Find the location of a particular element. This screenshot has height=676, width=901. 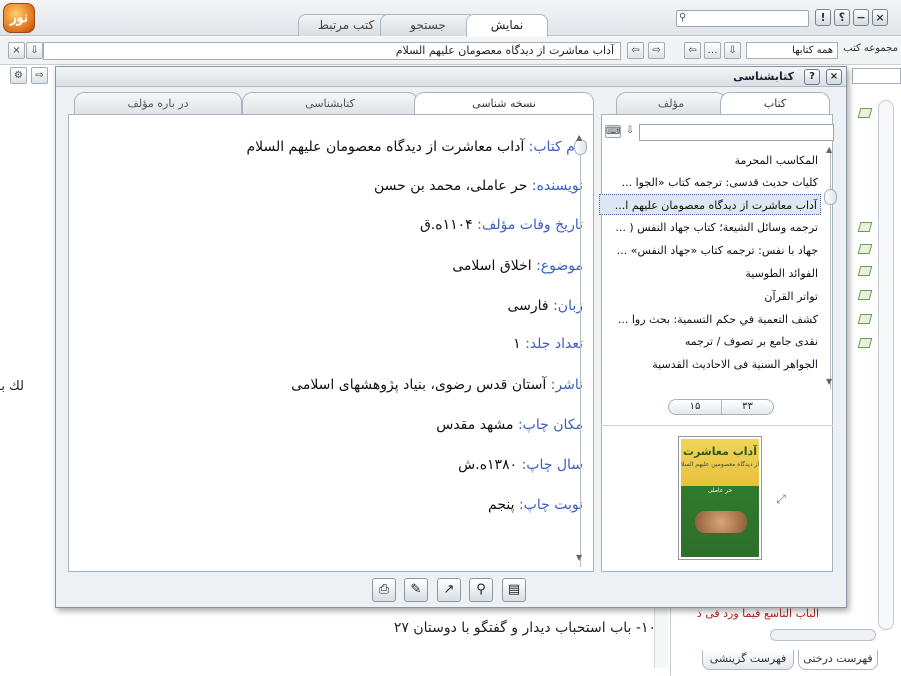

print-icon: ⎙ is located at coordinates (384, 590).